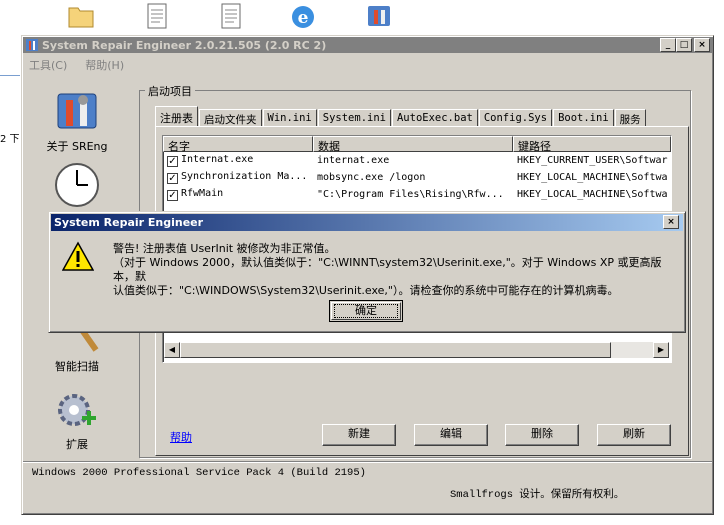  I want to click on gear-plus-icon, so click(77, 410).